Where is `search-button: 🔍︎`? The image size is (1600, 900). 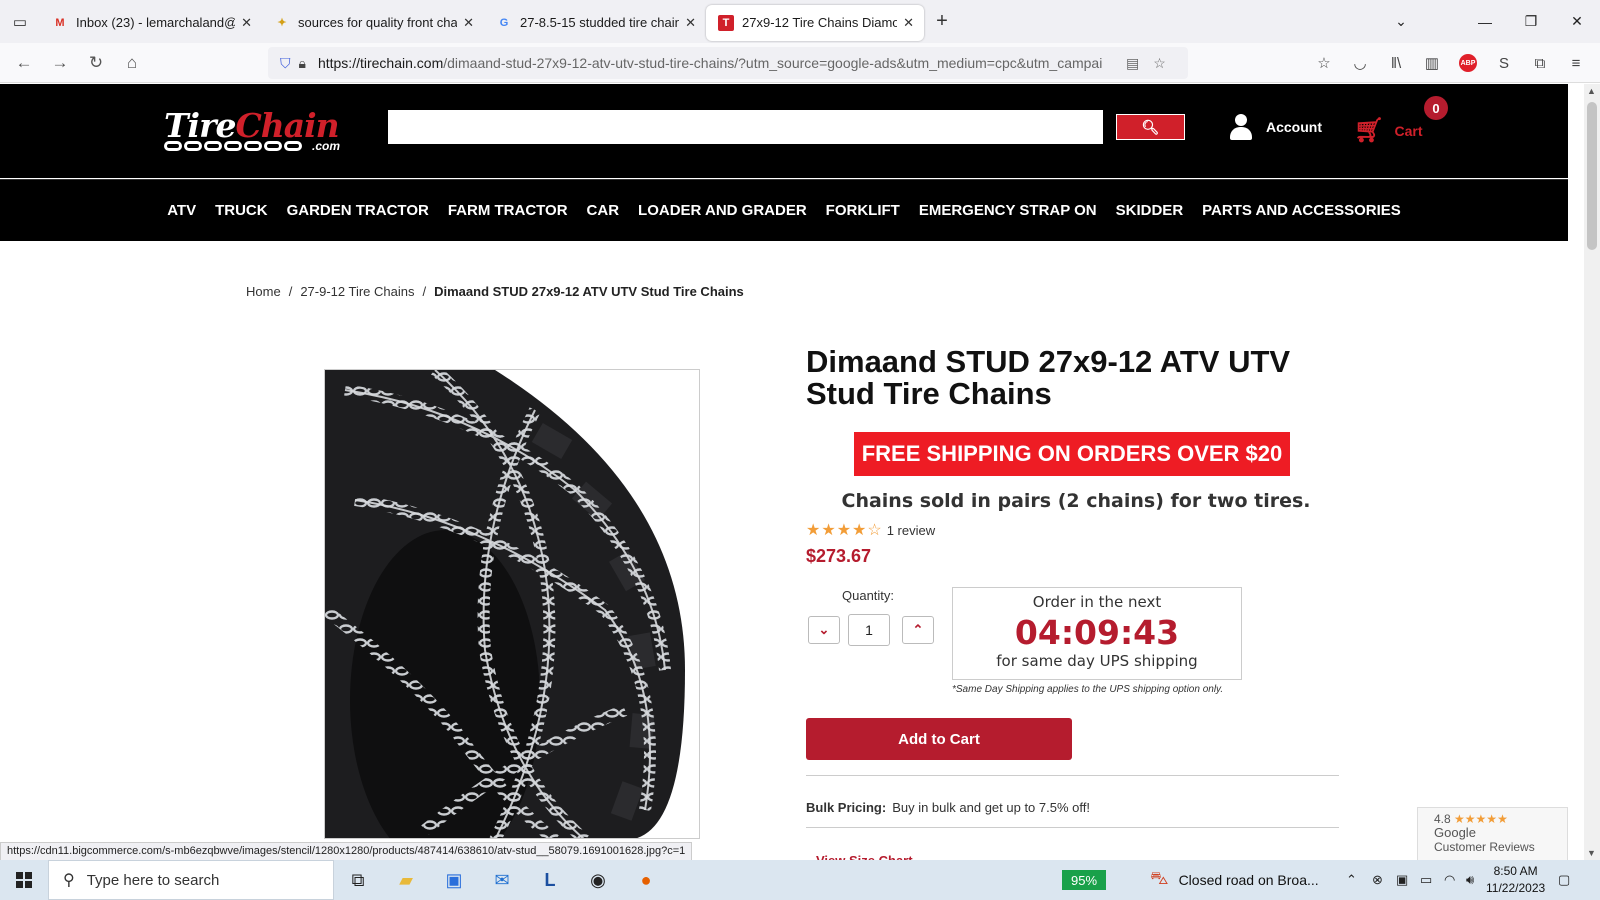 search-button: 🔍︎ is located at coordinates (1150, 127).